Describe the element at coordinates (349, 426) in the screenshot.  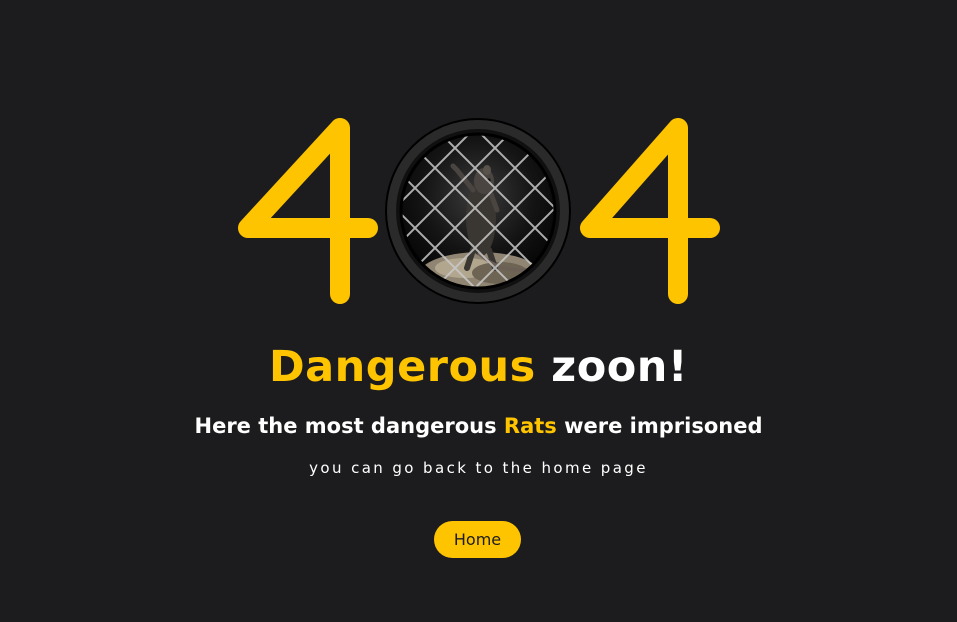
I see `subtitle-before-text: Here the most dangerous` at that location.